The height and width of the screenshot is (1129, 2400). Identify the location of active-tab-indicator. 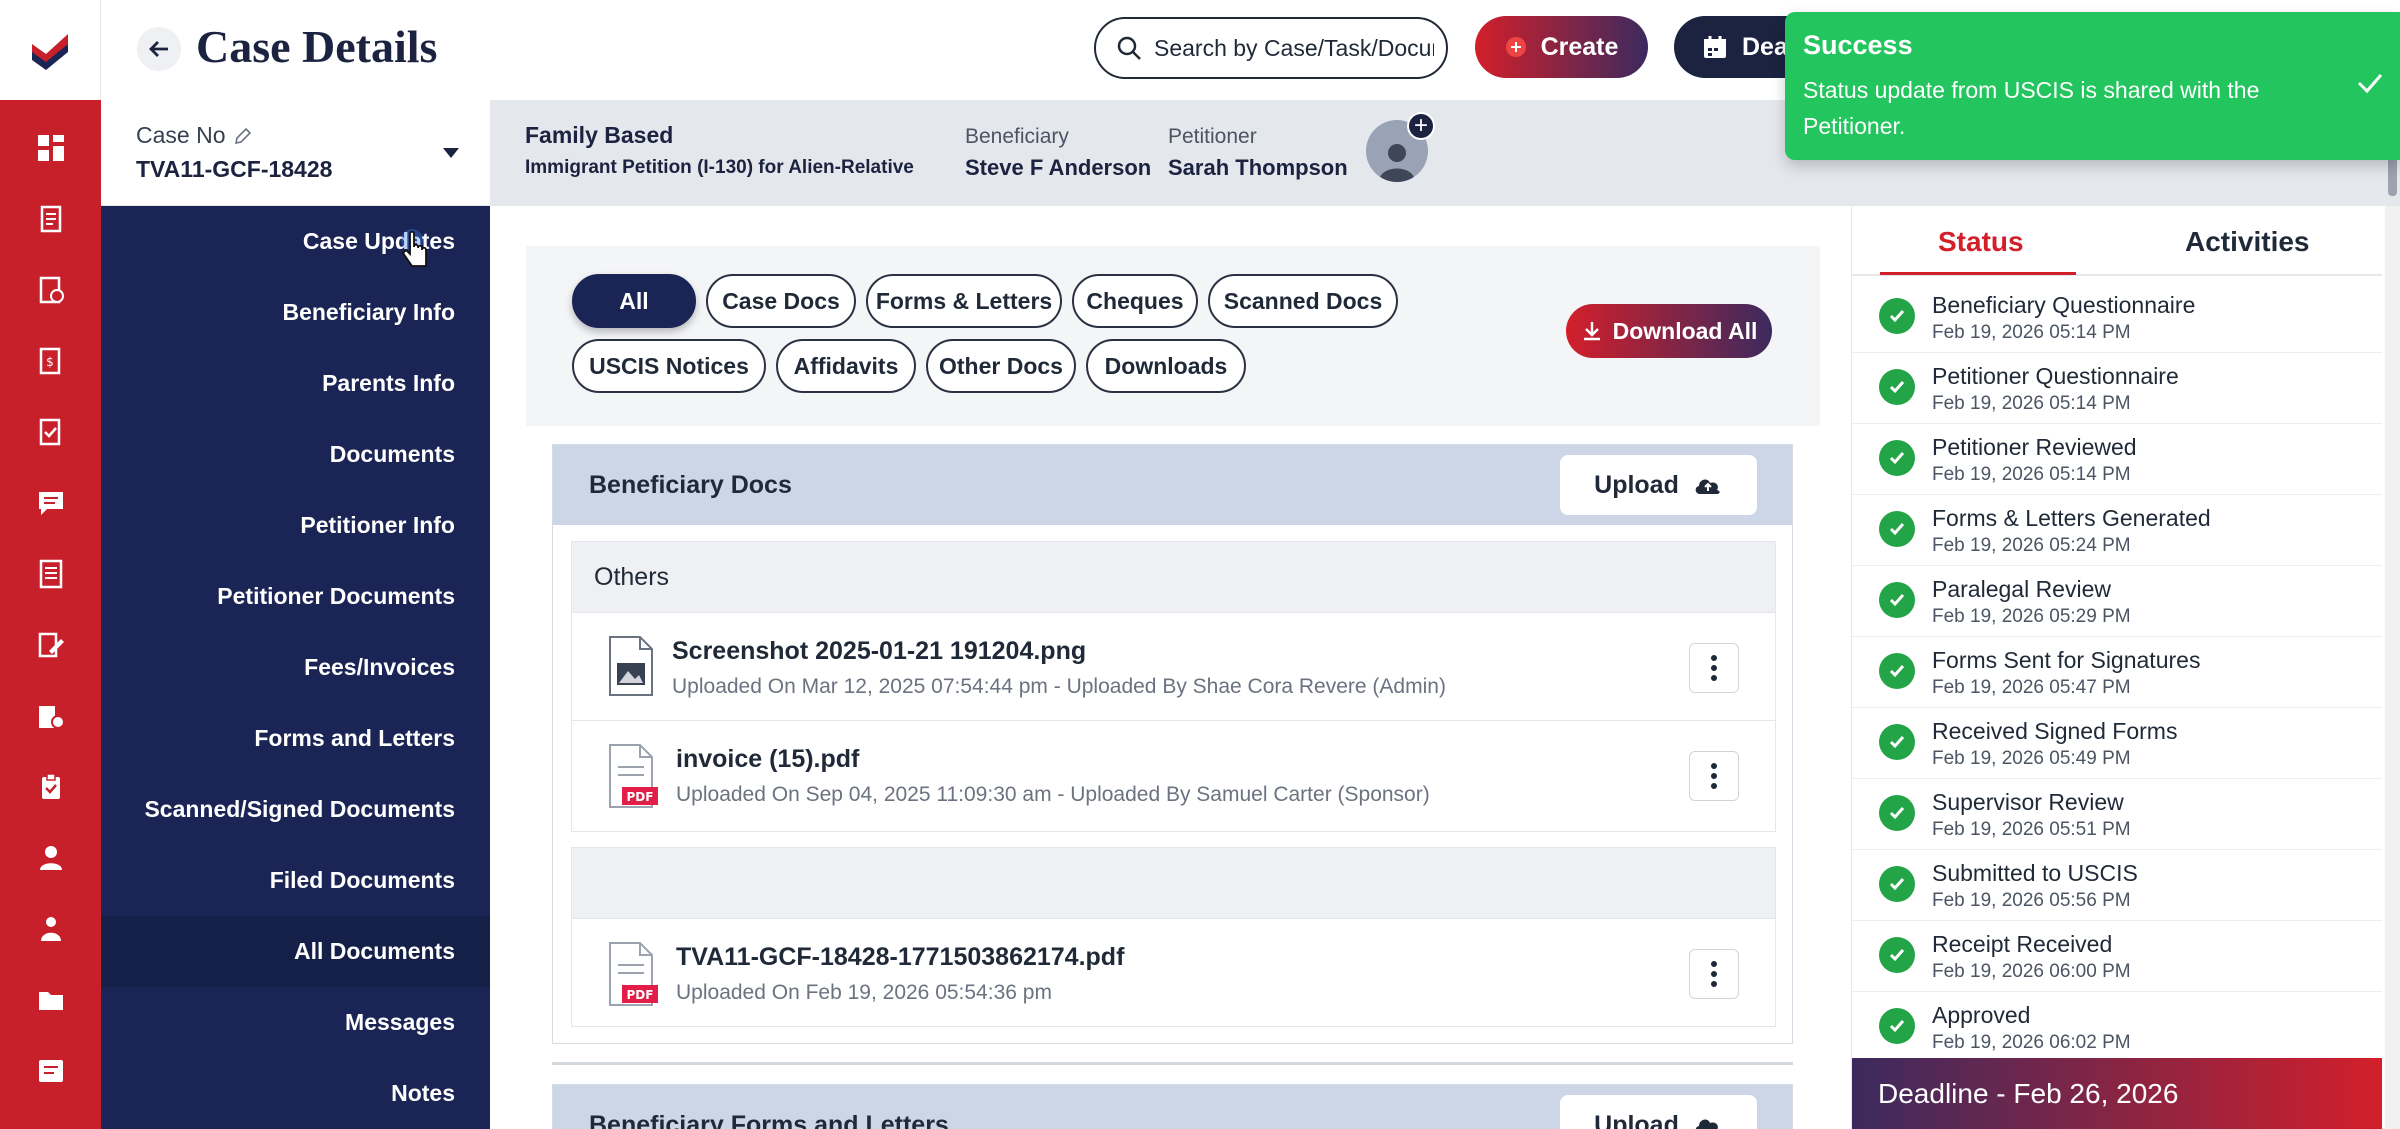
(1978, 273).